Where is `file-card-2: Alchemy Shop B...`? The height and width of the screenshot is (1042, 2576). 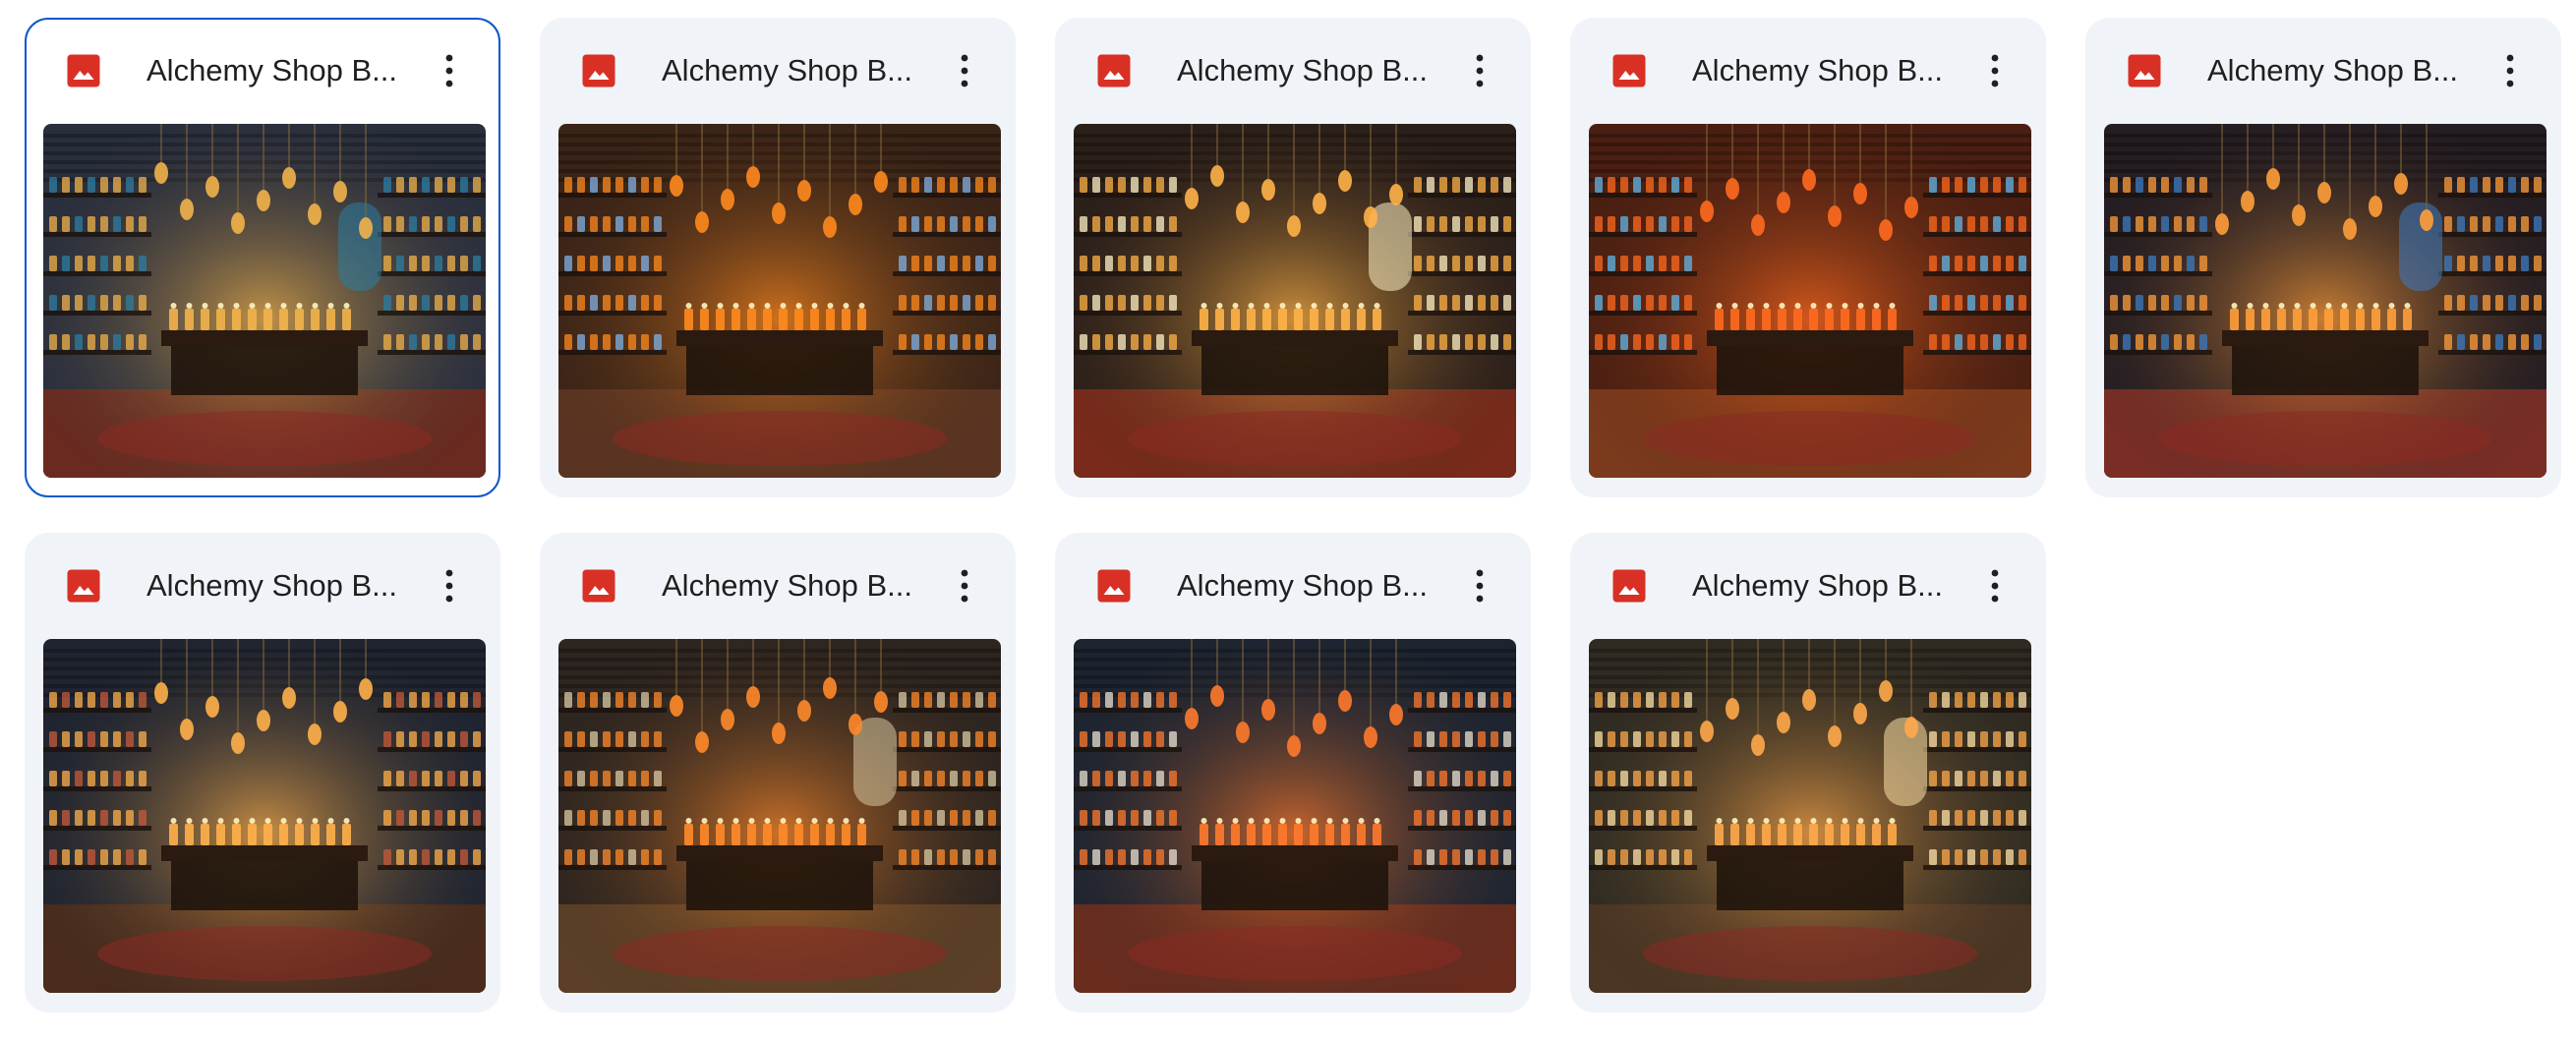
file-card-2: Alchemy Shop B... is located at coordinates (778, 257).